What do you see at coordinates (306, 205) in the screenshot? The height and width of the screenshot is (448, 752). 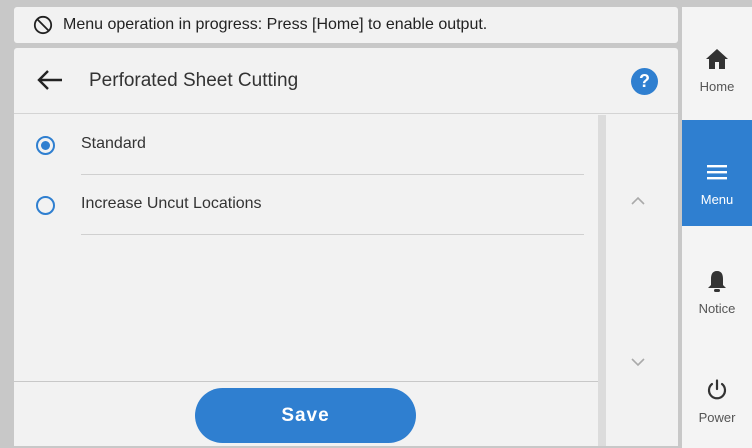 I see `option-increase-uncut-locations: Increase Uncut Locations` at bounding box center [306, 205].